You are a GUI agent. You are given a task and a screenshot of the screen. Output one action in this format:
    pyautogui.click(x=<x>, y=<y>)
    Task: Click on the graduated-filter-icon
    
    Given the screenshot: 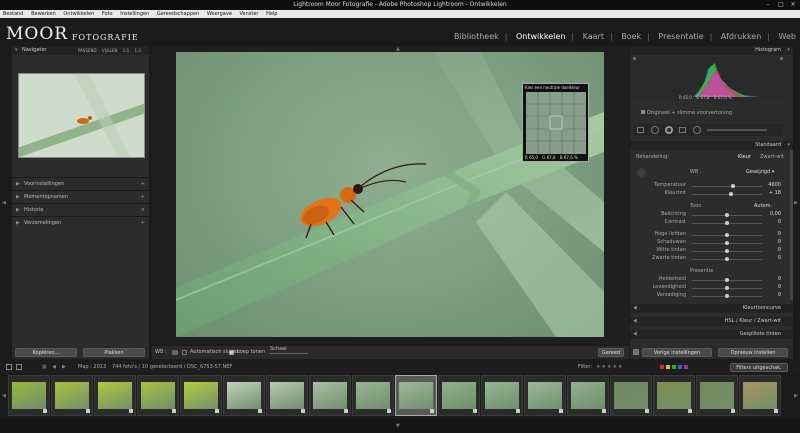 What is the action you would take?
    pyautogui.click(x=682, y=130)
    